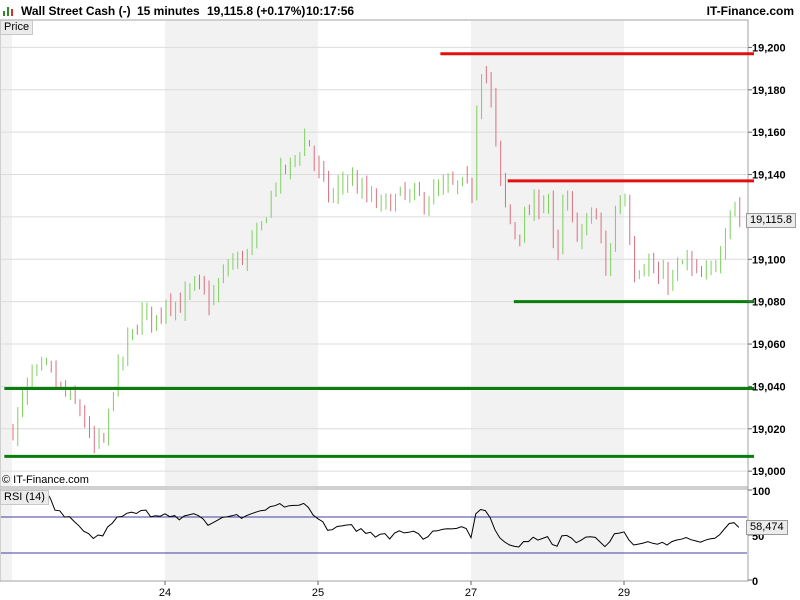 The height and width of the screenshot is (600, 800). I want to click on price-tick-label: 19,200, so click(769, 48).